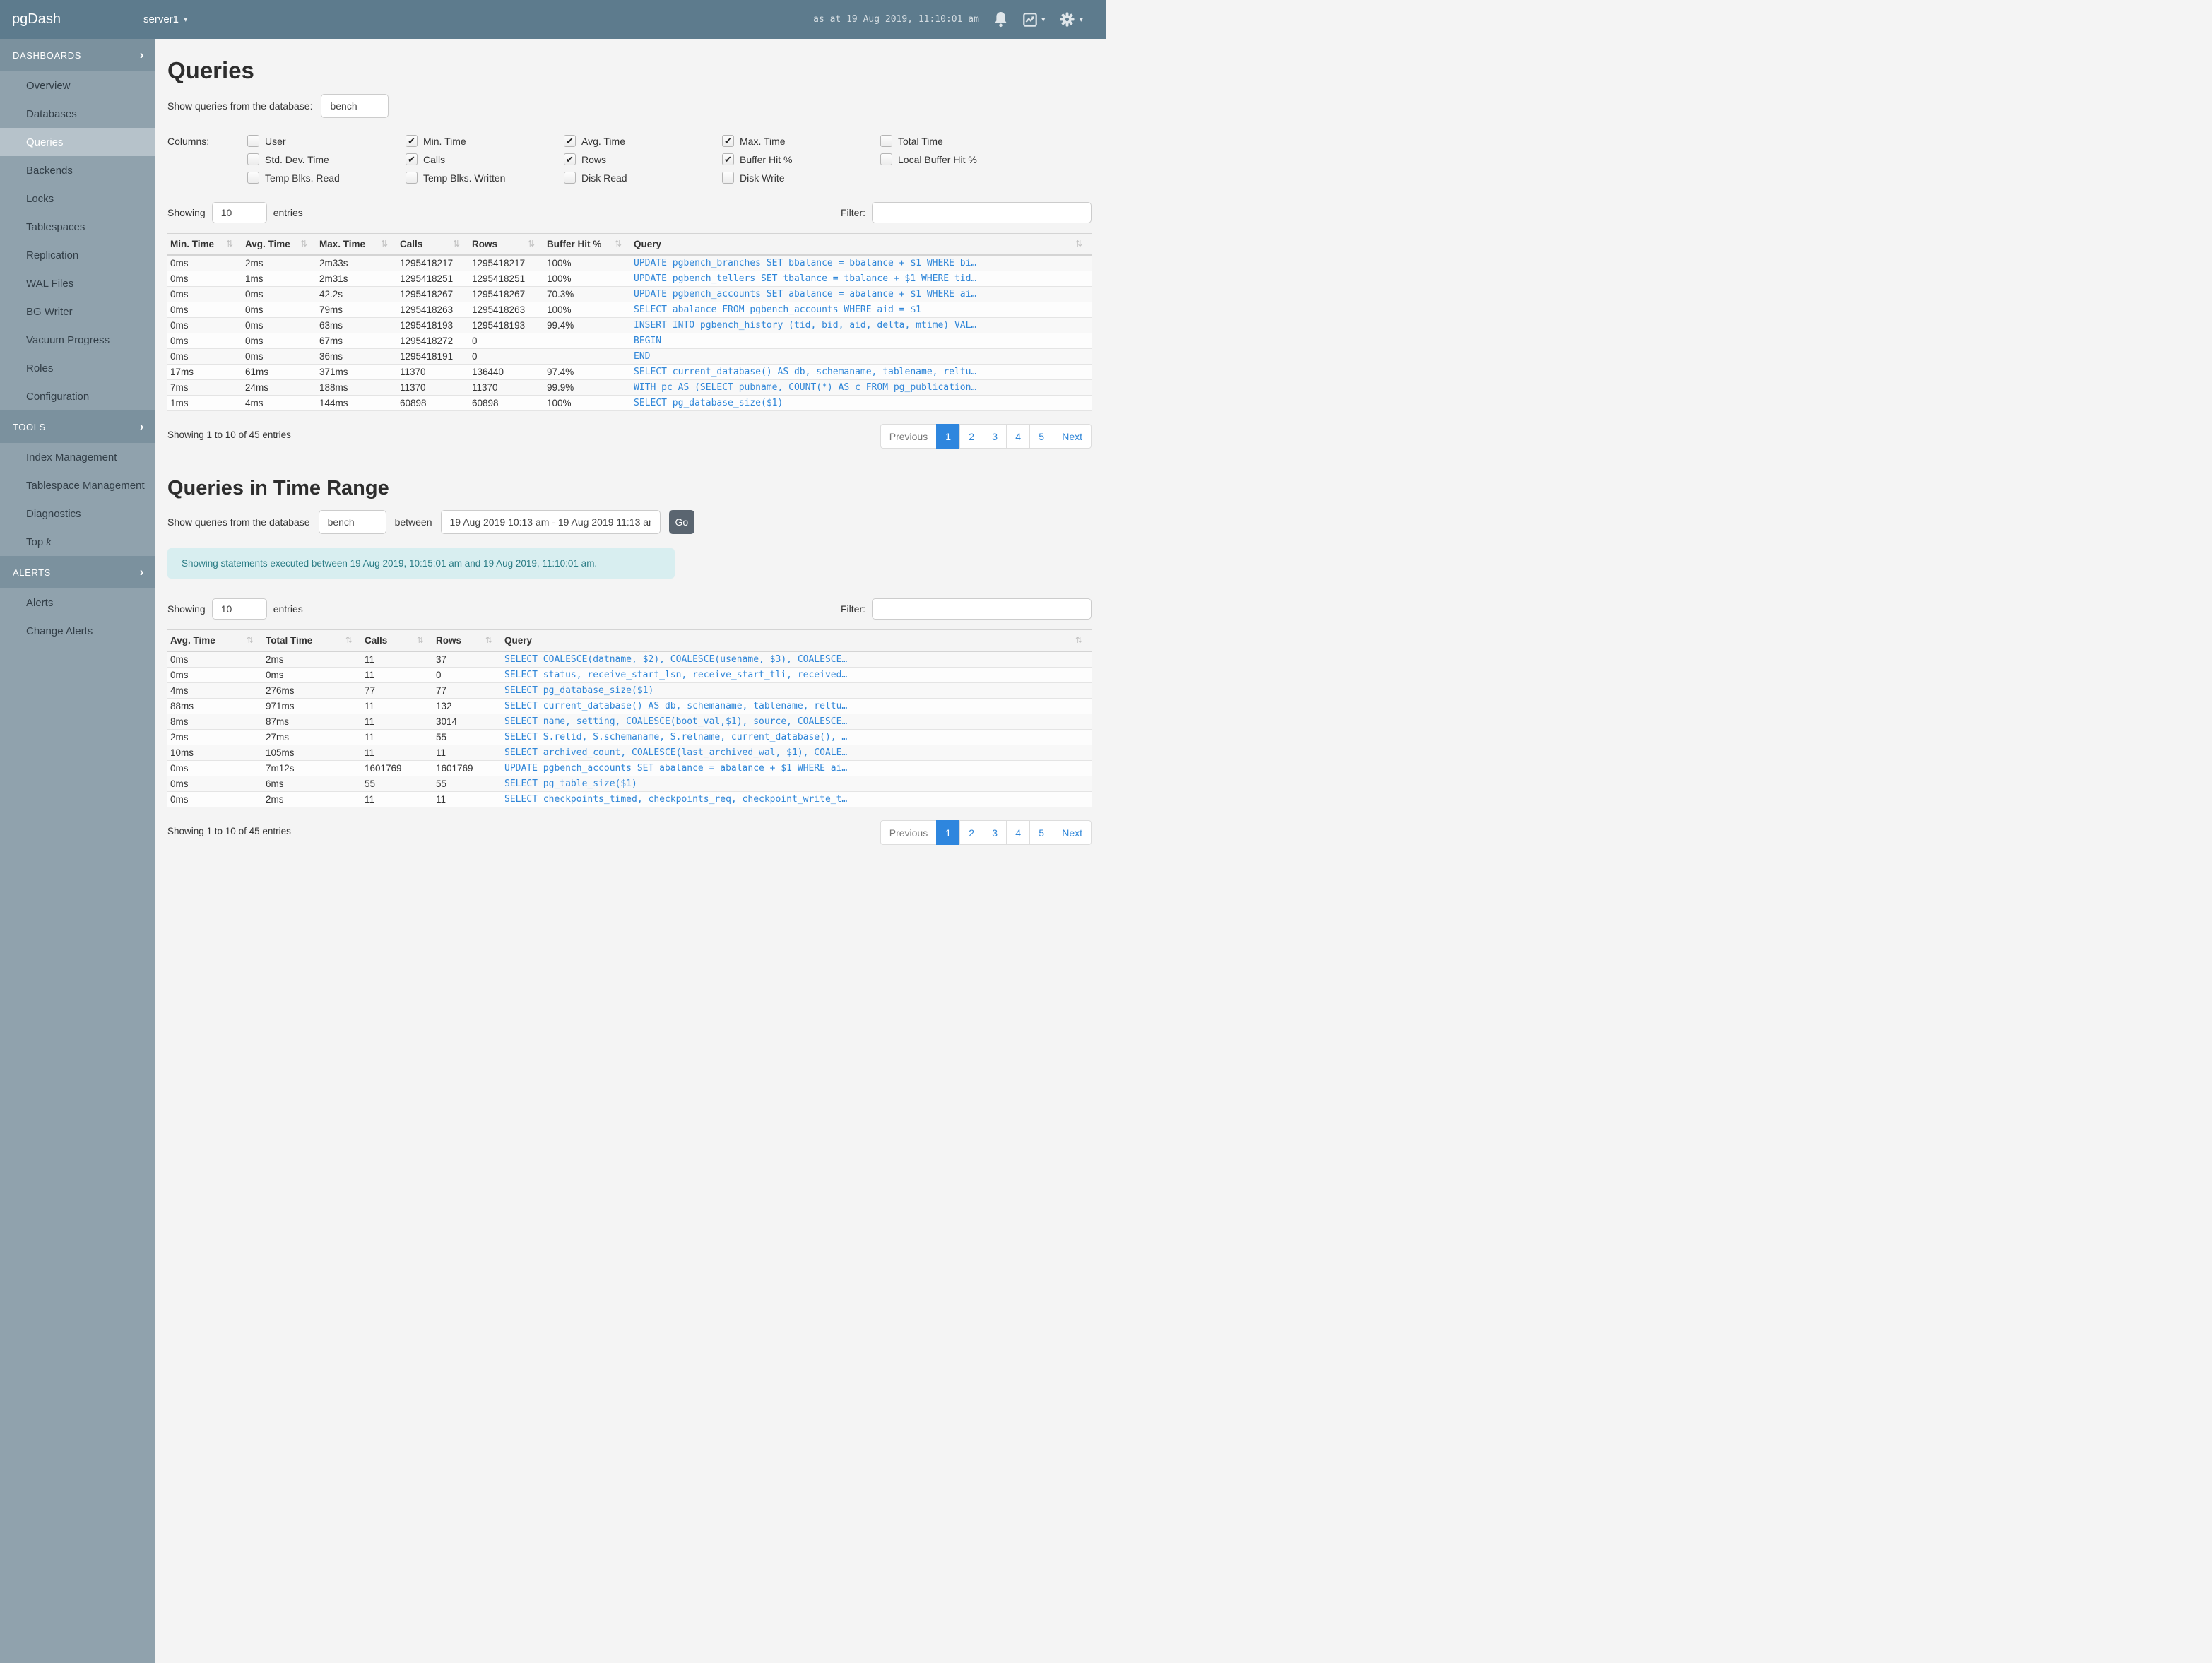  Describe the element at coordinates (77, 542) in the screenshot. I see `sidebar-item-top-k: Top k` at that location.